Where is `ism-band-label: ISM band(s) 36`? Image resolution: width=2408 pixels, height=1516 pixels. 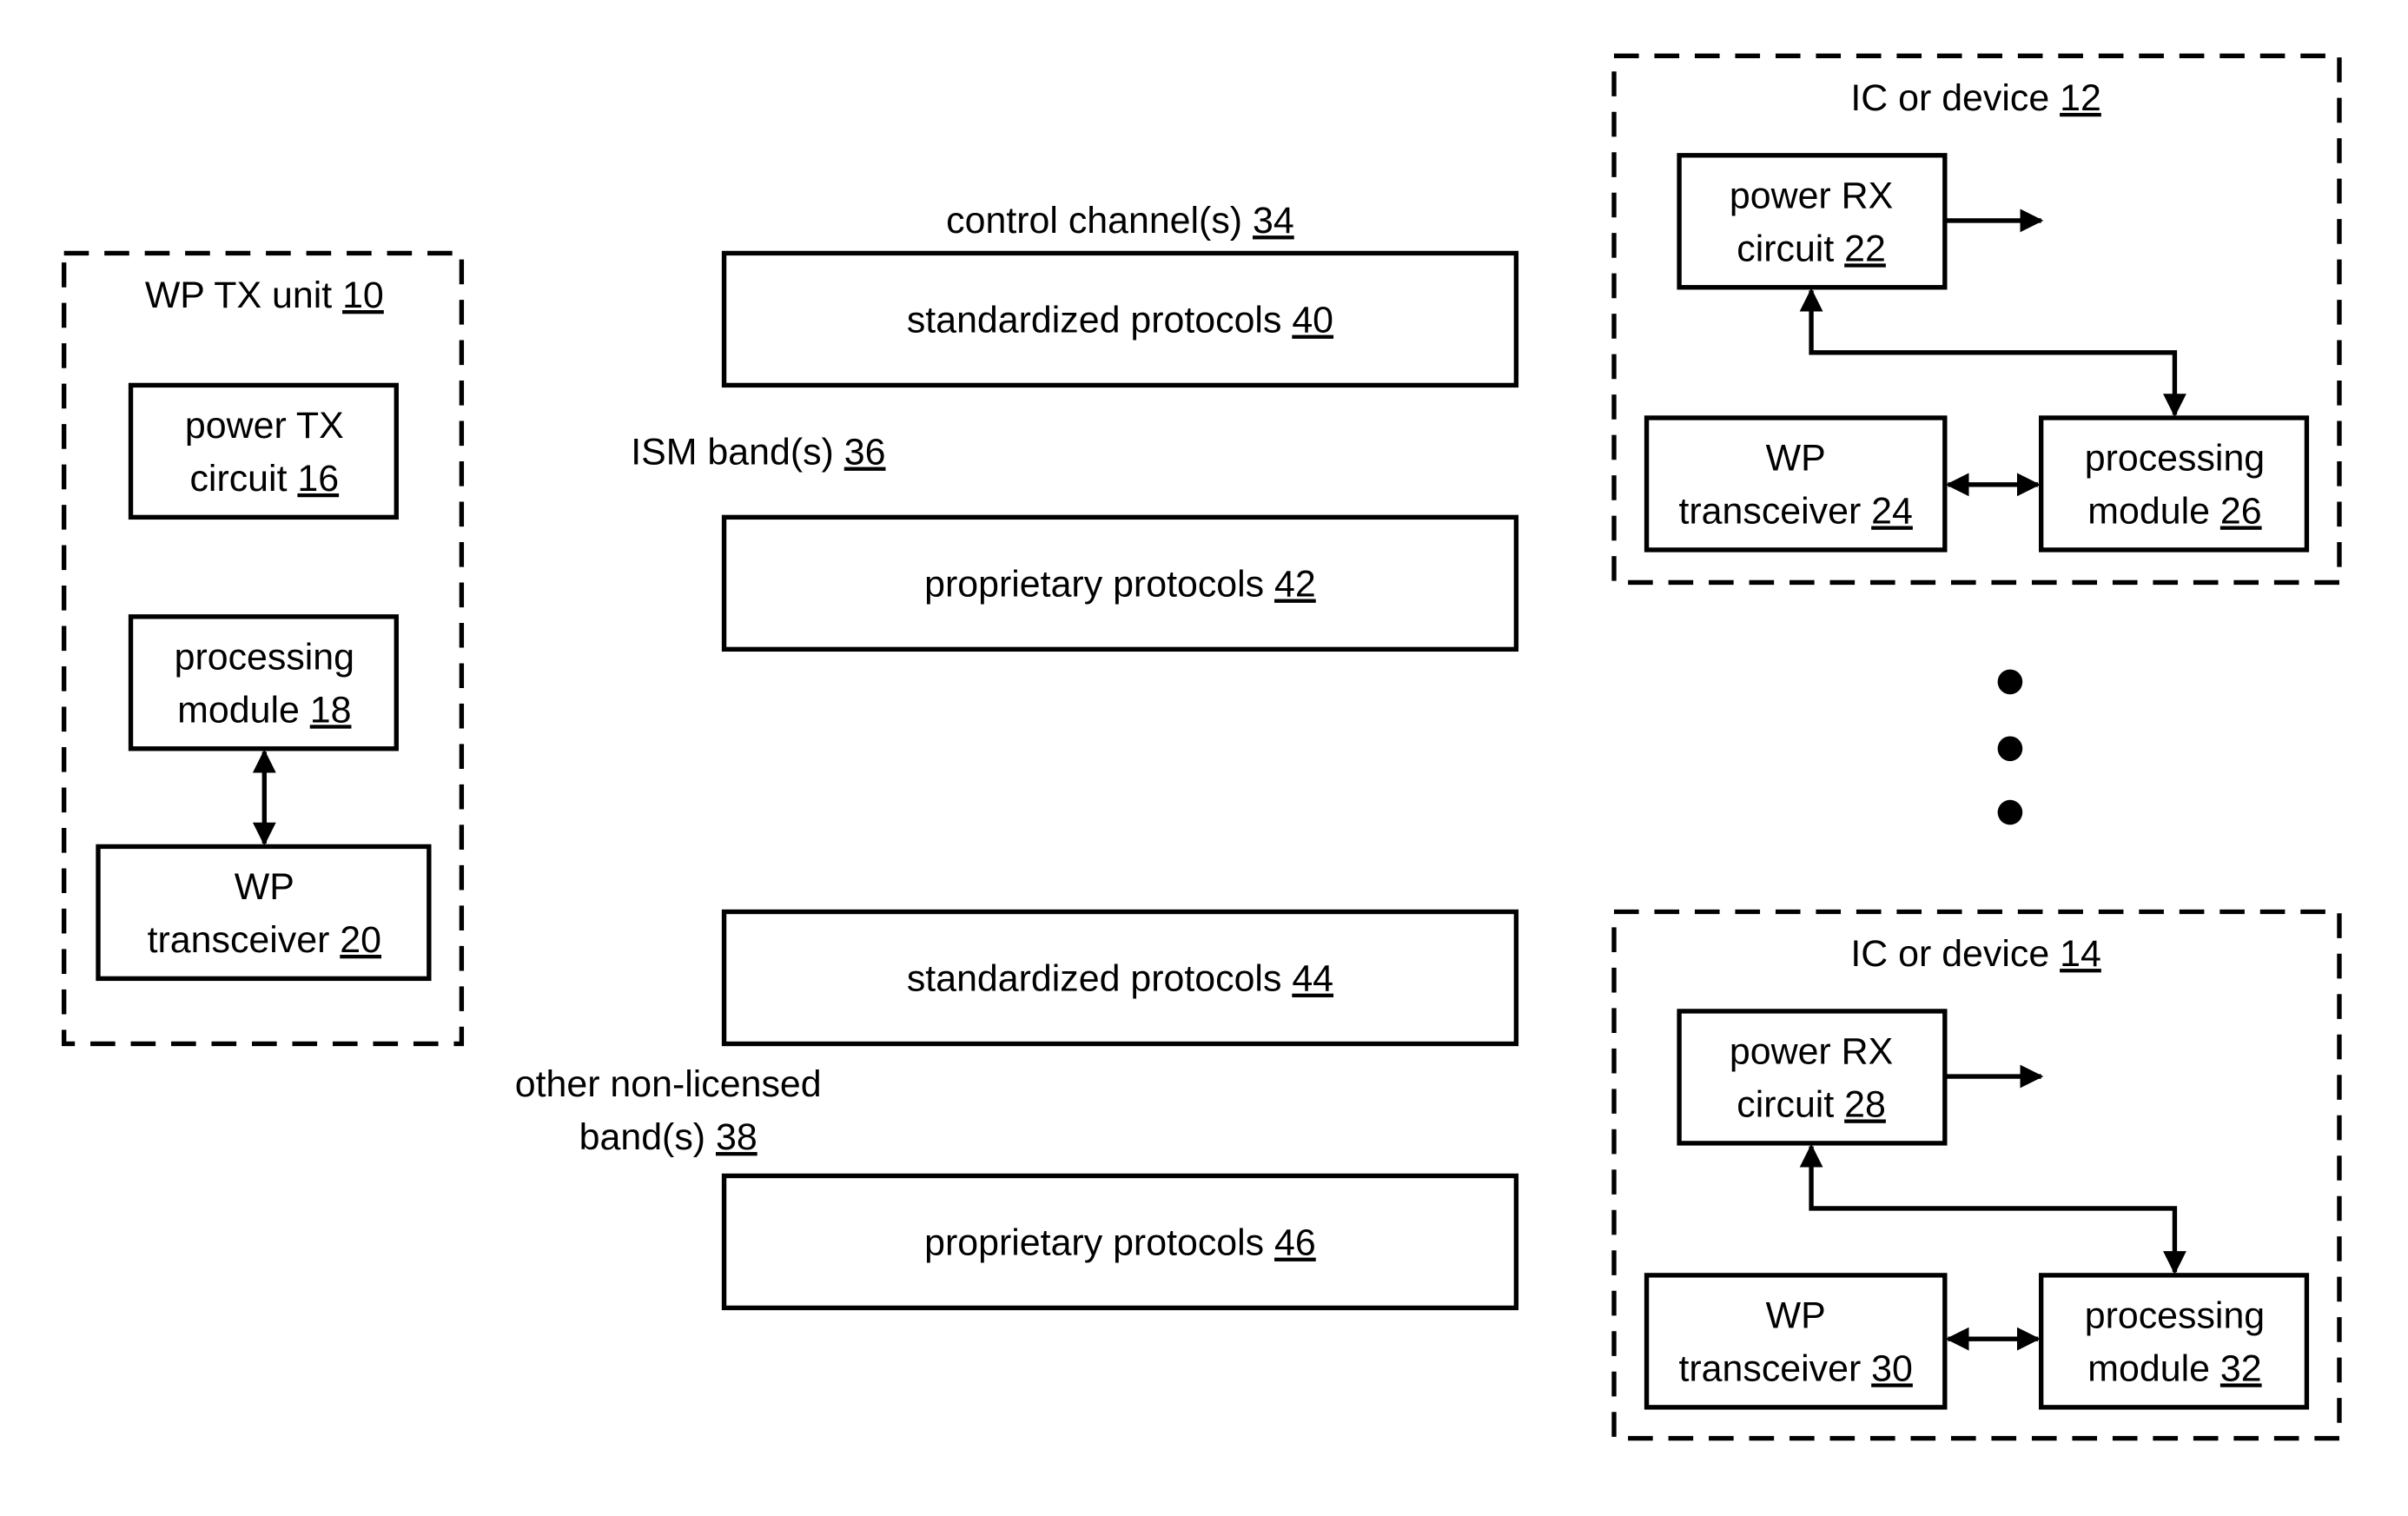
ism-band-label: ISM band(s) 36 is located at coordinates (758, 452).